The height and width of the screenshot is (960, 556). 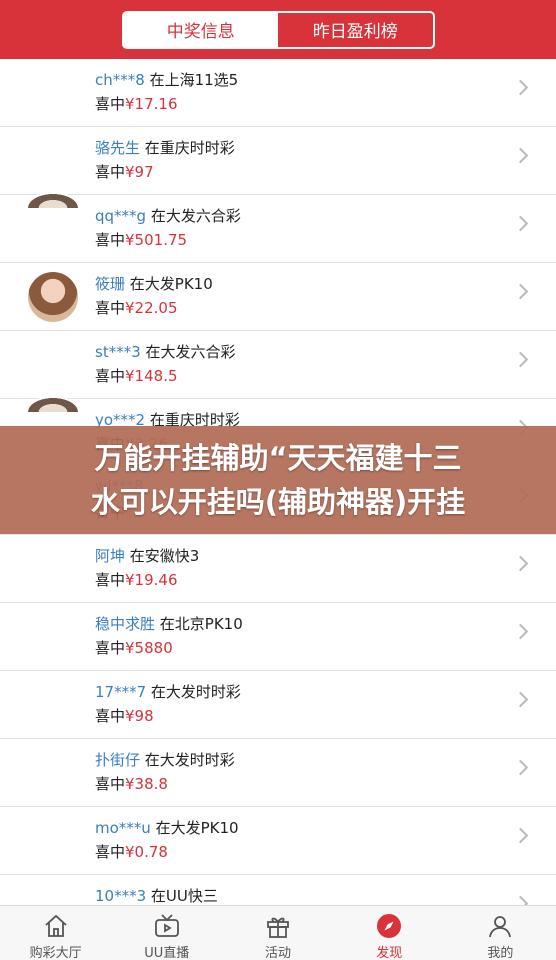 What do you see at coordinates (278, 637) in the screenshot?
I see `list-item: 稳中求胜 在北京PK10 喜中¥5880` at bounding box center [278, 637].